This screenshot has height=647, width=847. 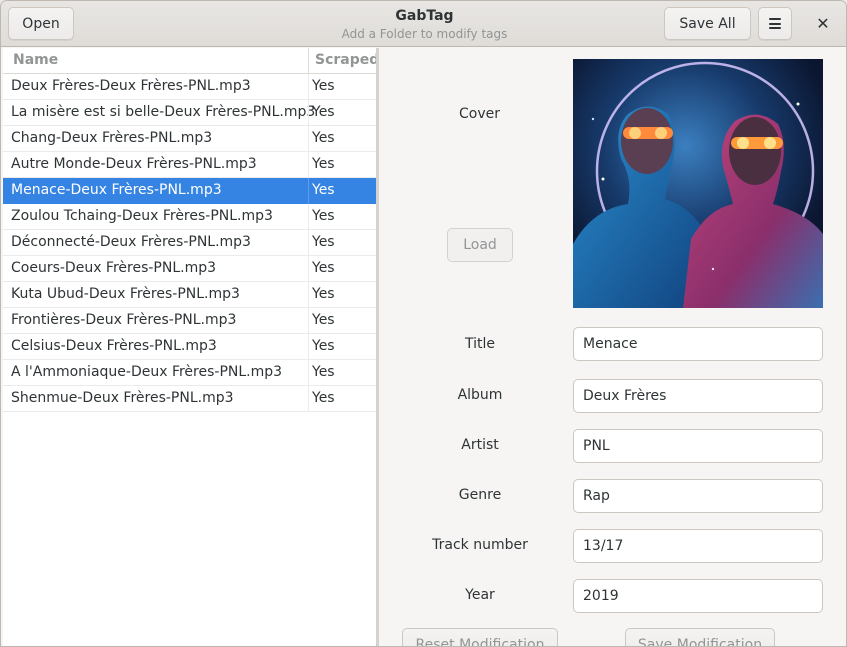 What do you see at coordinates (114, 346) in the screenshot?
I see `row-filename: Celsius-Deux Frères-PNL.mp3` at bounding box center [114, 346].